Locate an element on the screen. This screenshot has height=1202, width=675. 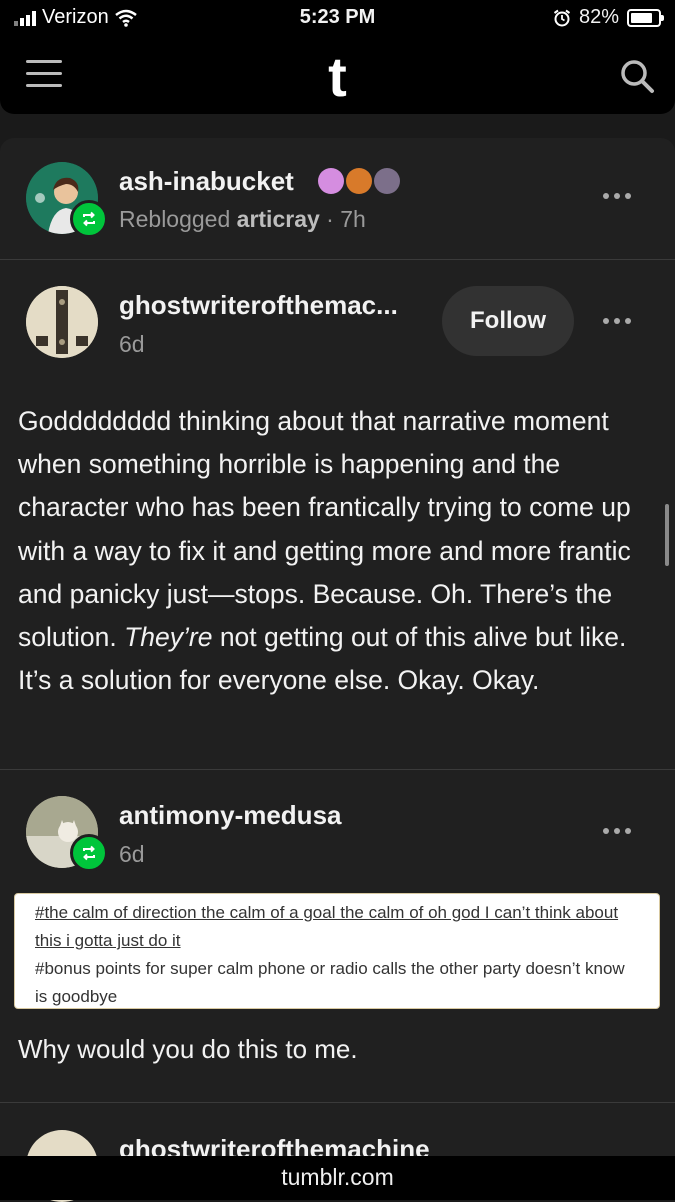
reblog-time: · 7h is located at coordinates (346, 219).